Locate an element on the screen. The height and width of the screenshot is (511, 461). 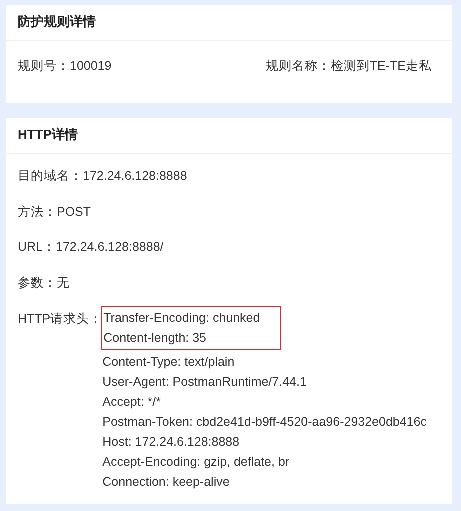
field-text: 参数：无 is located at coordinates (44, 283).